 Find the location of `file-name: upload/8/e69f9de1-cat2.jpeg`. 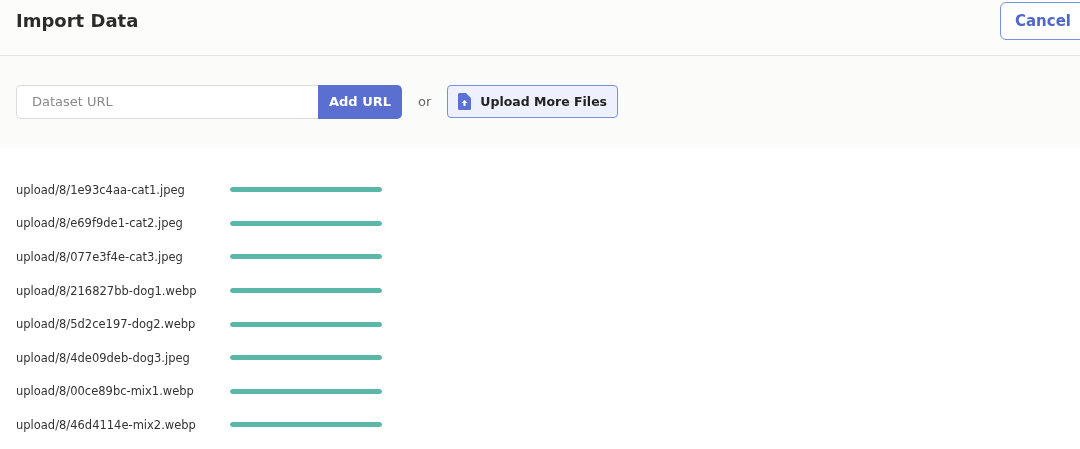

file-name: upload/8/e69f9de1-cat2.jpeg is located at coordinates (100, 223).